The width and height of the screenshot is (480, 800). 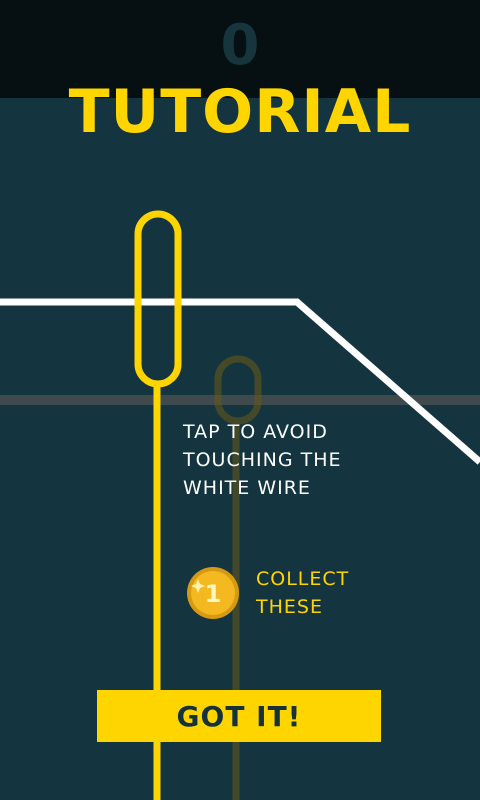 I want to click on instruction-text: TAP TO AVOID TOUCHING THE WHITE WIRE, so click(x=303, y=460).